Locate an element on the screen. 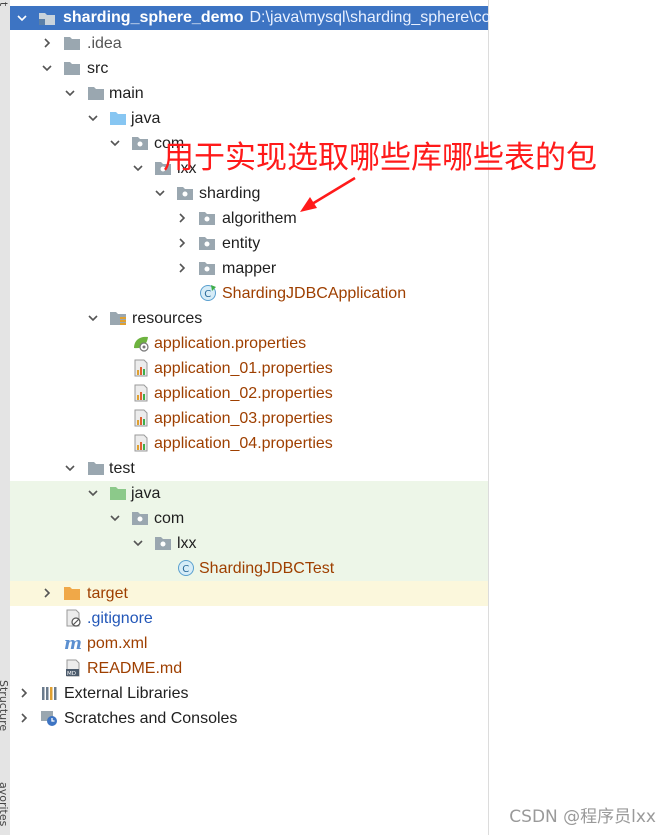 The width and height of the screenshot is (668, 835). file-label: pom.xml is located at coordinates (117, 643).